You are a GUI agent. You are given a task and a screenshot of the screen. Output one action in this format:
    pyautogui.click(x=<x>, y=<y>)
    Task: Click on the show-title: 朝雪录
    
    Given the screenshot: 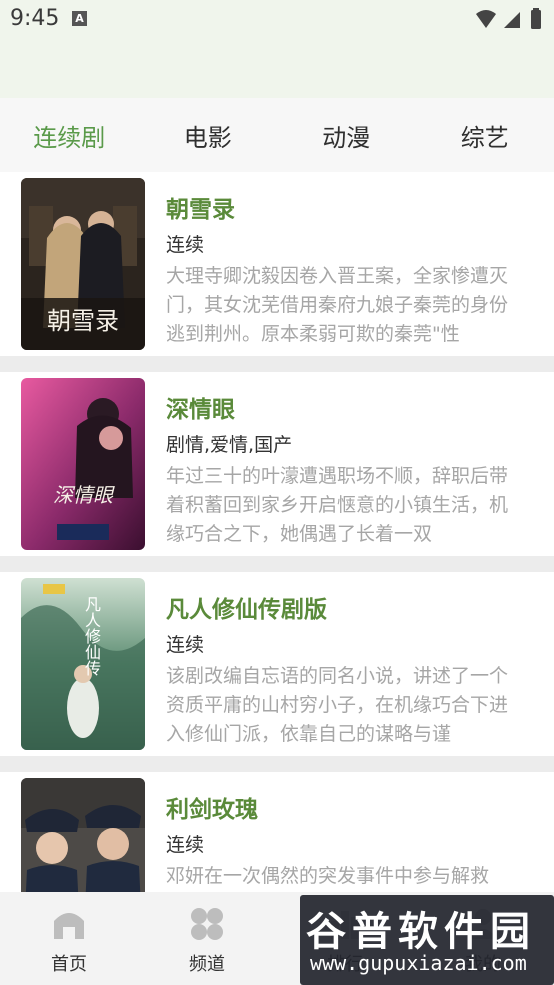 What is the action you would take?
    pyautogui.click(x=200, y=210)
    